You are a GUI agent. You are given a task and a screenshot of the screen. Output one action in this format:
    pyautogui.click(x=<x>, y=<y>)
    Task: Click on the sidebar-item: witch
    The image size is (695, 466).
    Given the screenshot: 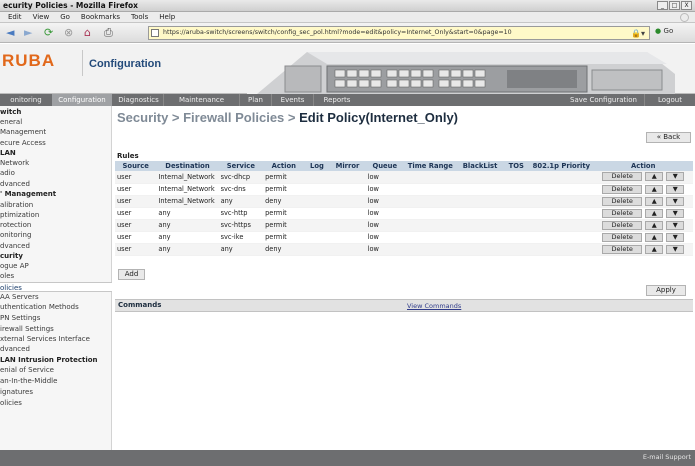 What is the action you would take?
    pyautogui.click(x=11, y=112)
    